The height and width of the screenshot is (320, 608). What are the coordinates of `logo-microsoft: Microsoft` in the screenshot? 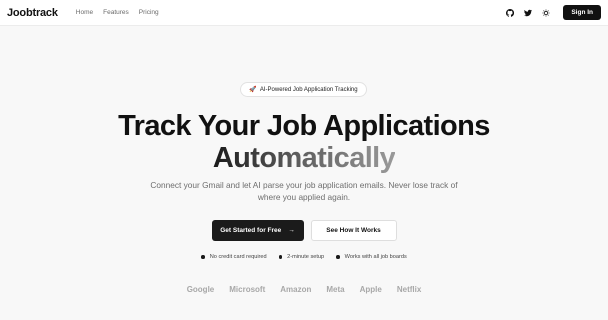 It's located at (247, 289).